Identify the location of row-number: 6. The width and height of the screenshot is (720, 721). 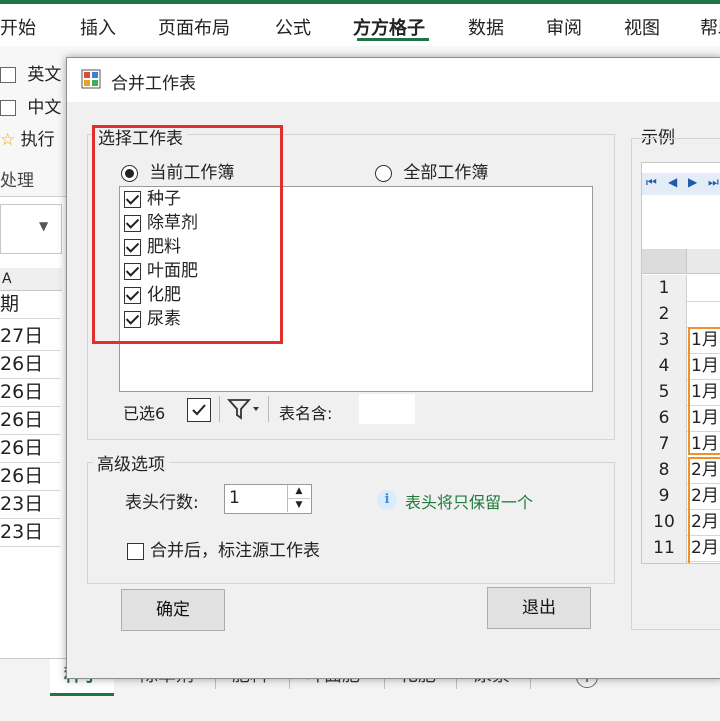
(664, 418).